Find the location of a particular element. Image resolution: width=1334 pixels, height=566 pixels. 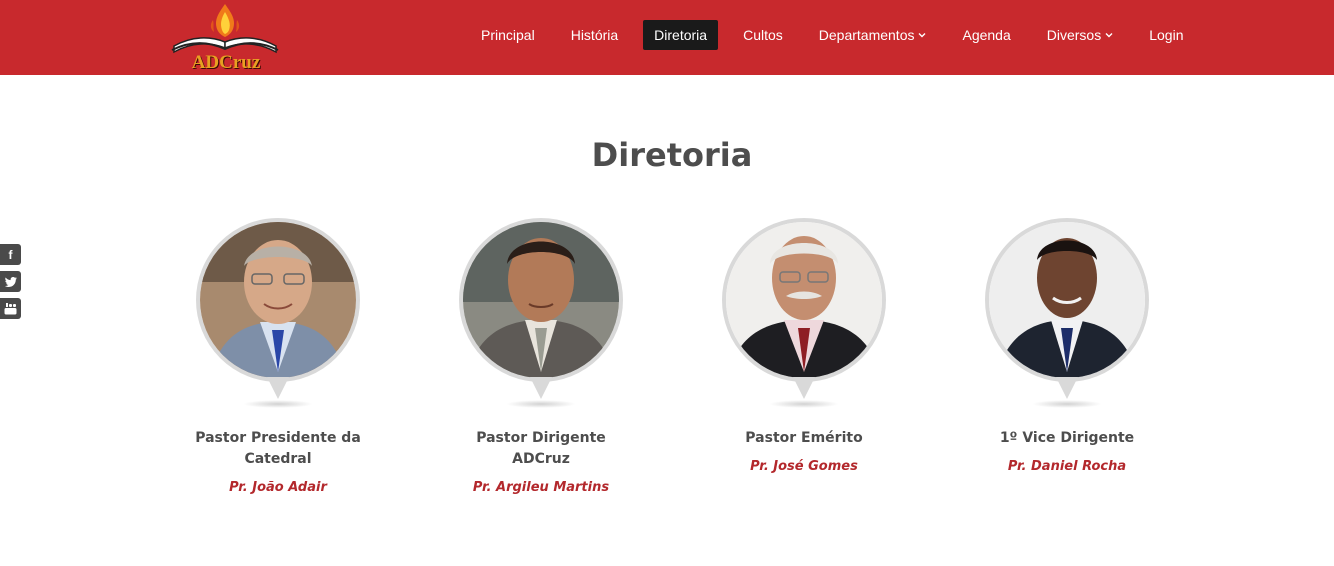

facebook-button: f is located at coordinates (10, 254).